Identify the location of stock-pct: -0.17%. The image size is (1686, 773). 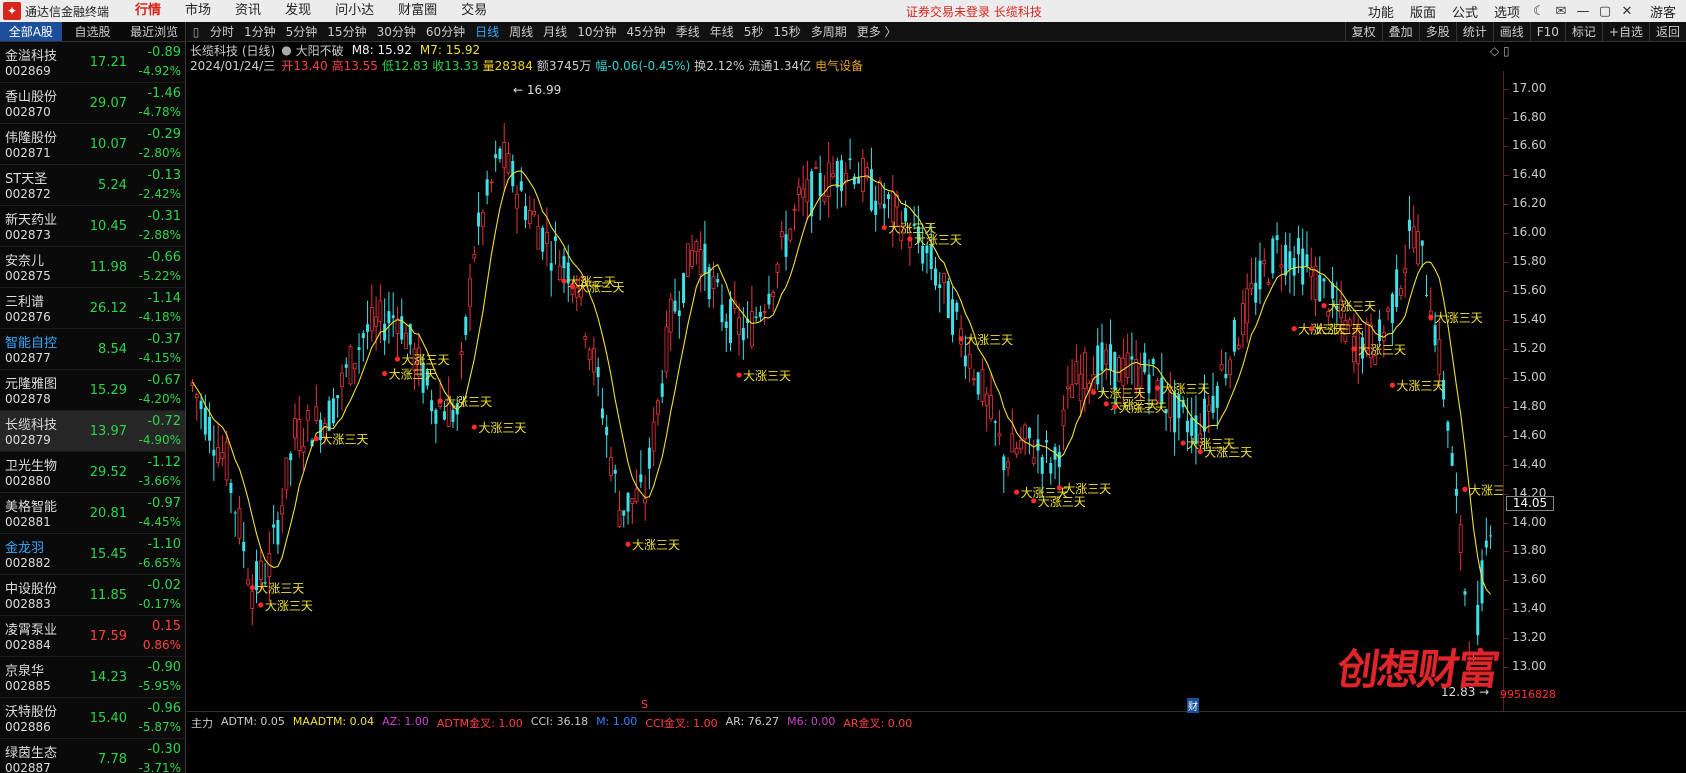
(159, 604).